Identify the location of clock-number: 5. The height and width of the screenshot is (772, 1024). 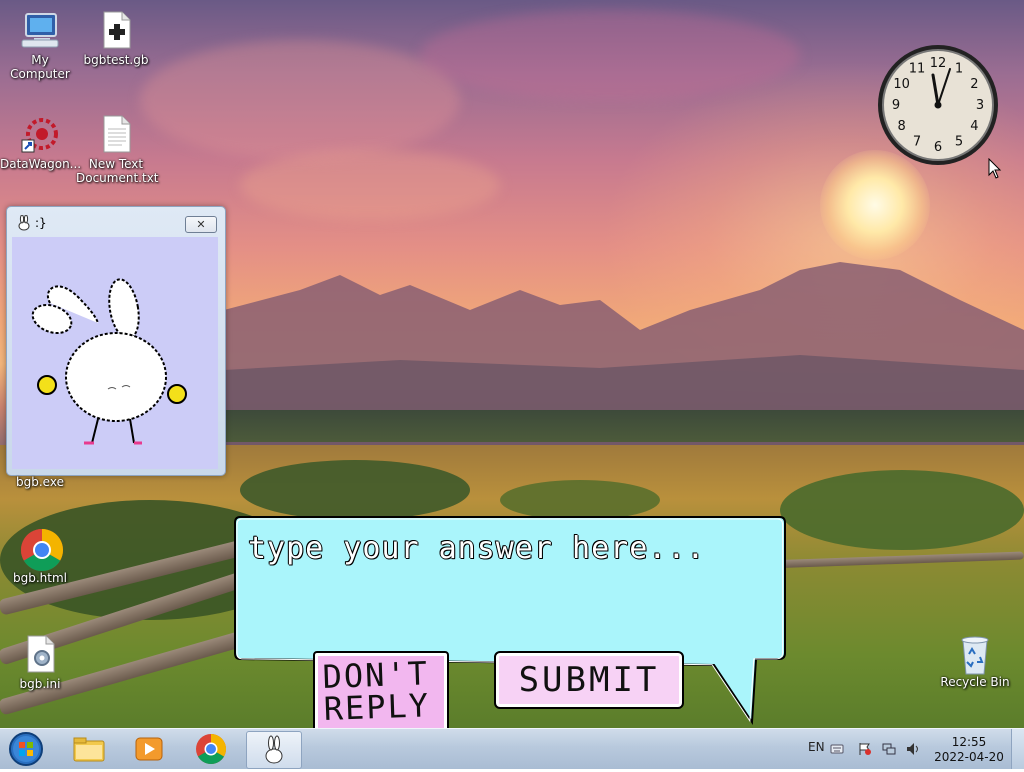
(959, 141).